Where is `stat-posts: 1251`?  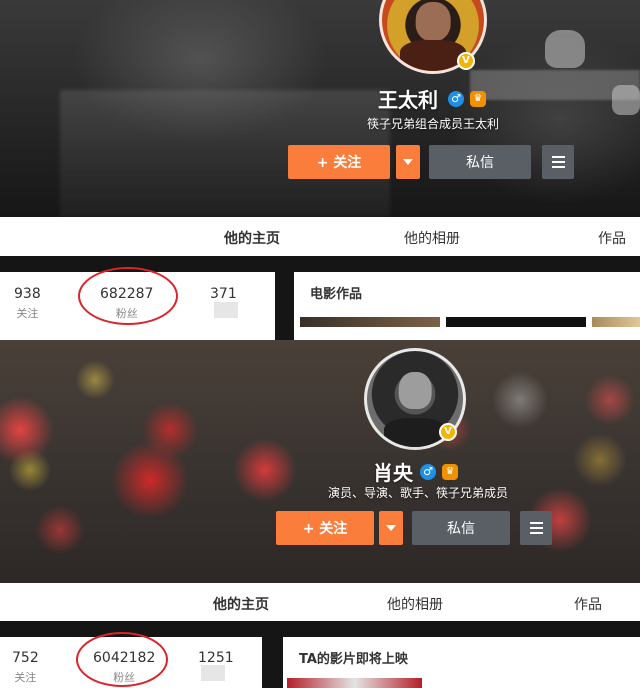
stat-posts: 1251 is located at coordinates (216, 658).